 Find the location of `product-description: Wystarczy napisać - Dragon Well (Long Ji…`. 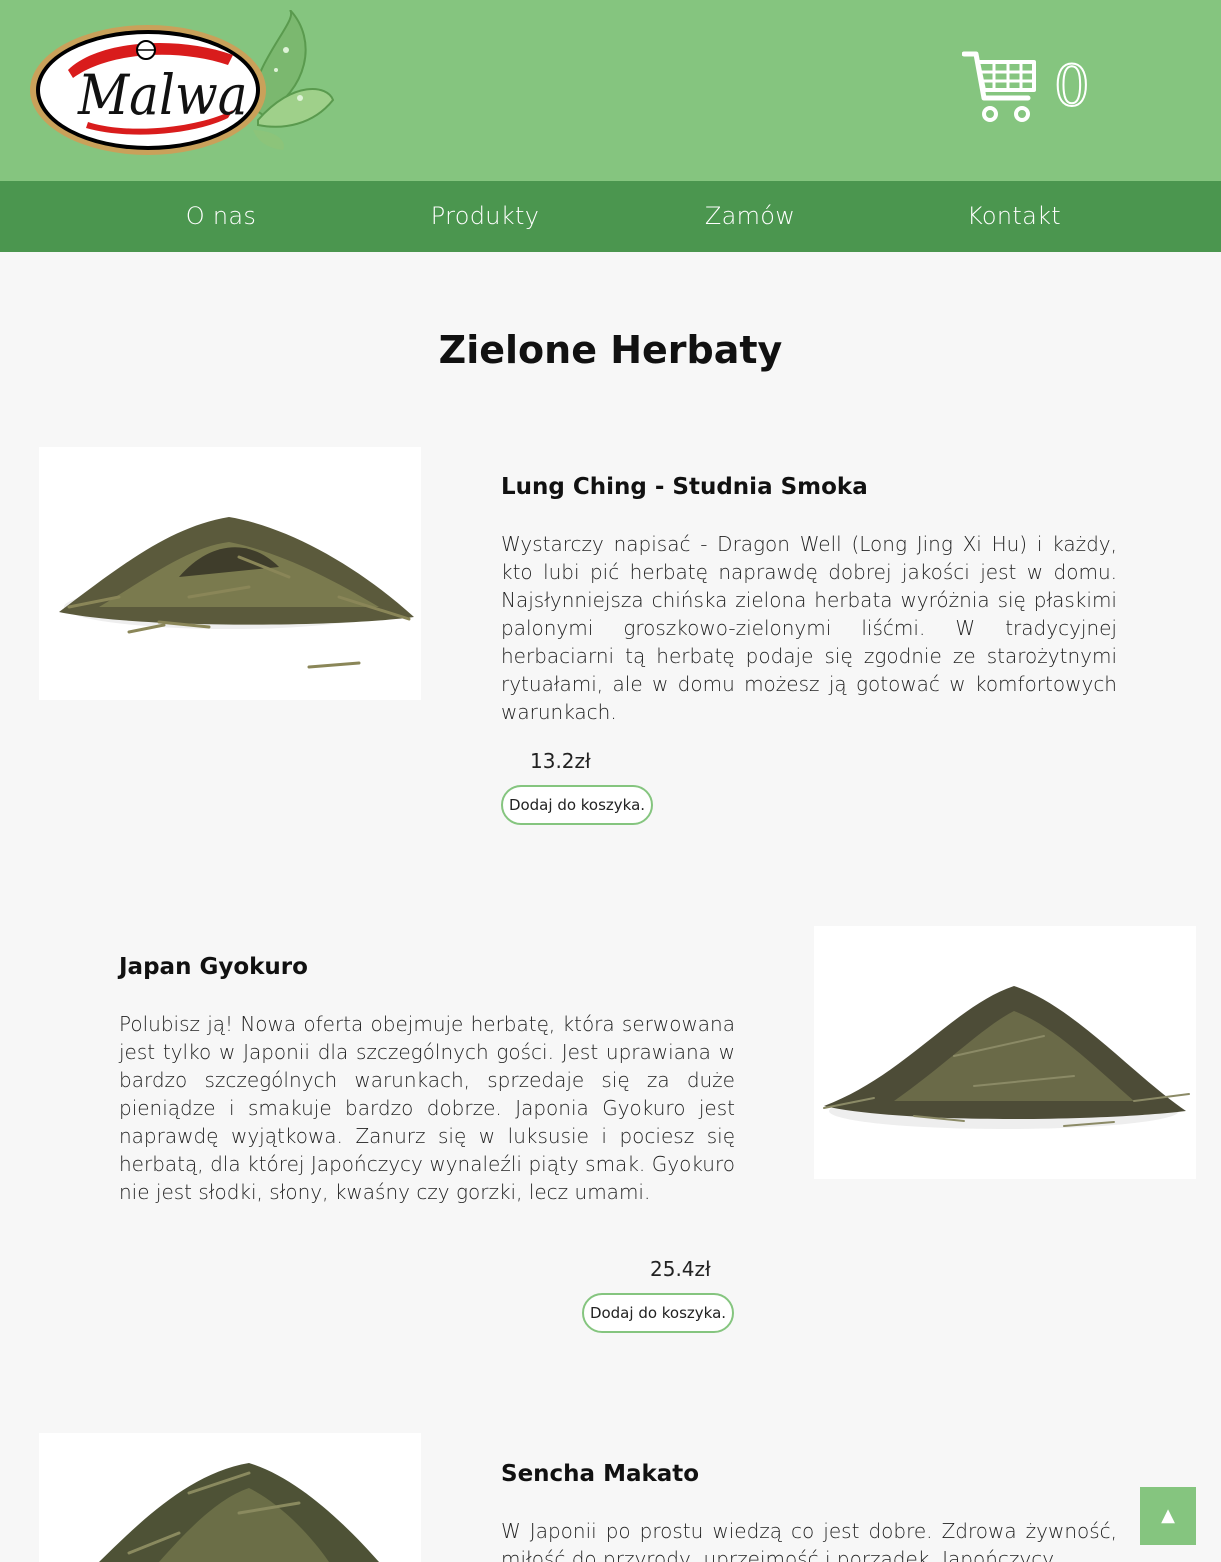

product-description: Wystarczy napisać - Dragon Well (Long Ji… is located at coordinates (809, 628).